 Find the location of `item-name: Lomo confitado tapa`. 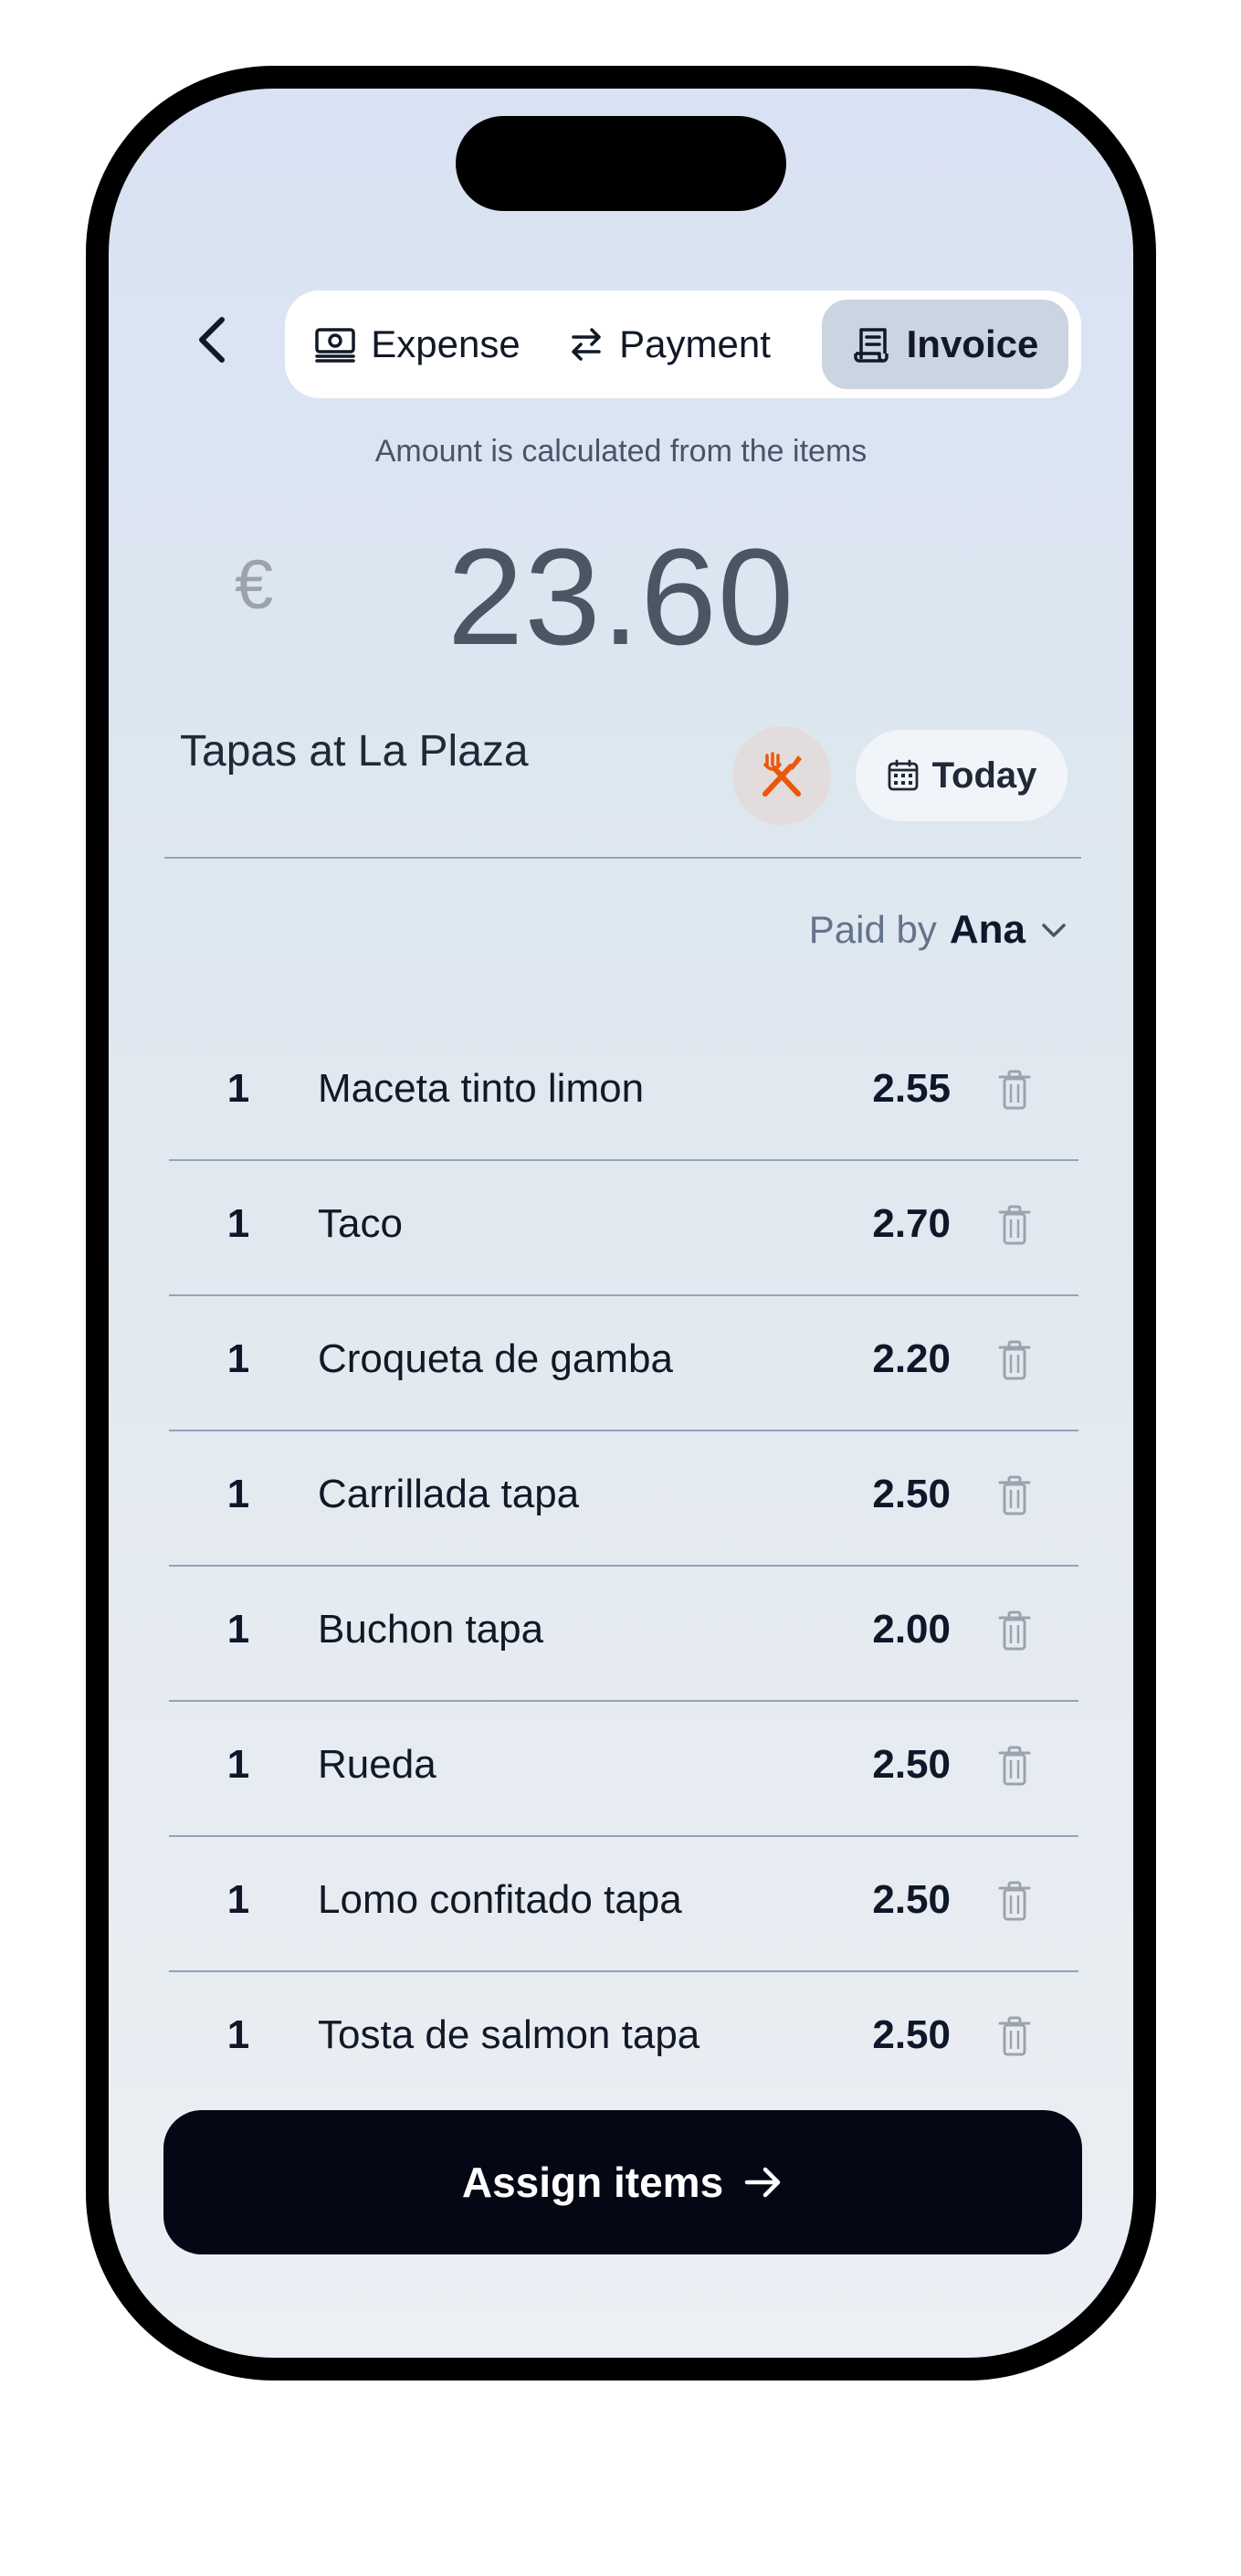

item-name: Lomo confitado tapa is located at coordinates (500, 1900).